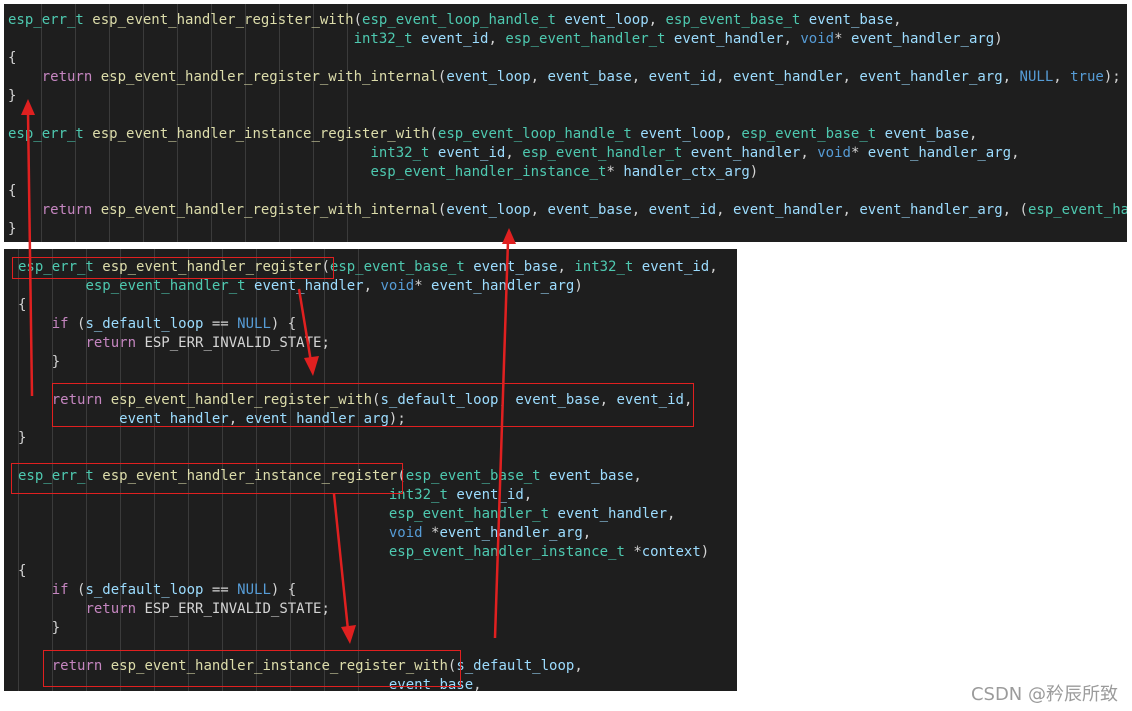 The height and width of the screenshot is (711, 1132). I want to click on code-token: esp_event_loop_handle_t, so click(534, 134).